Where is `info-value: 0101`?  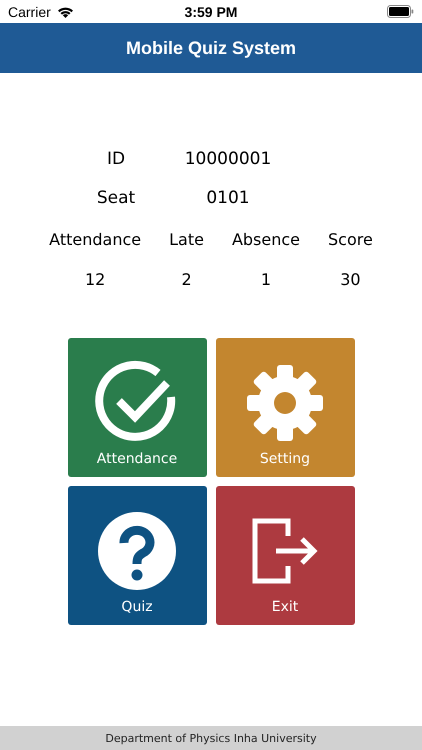 info-value: 0101 is located at coordinates (228, 198).